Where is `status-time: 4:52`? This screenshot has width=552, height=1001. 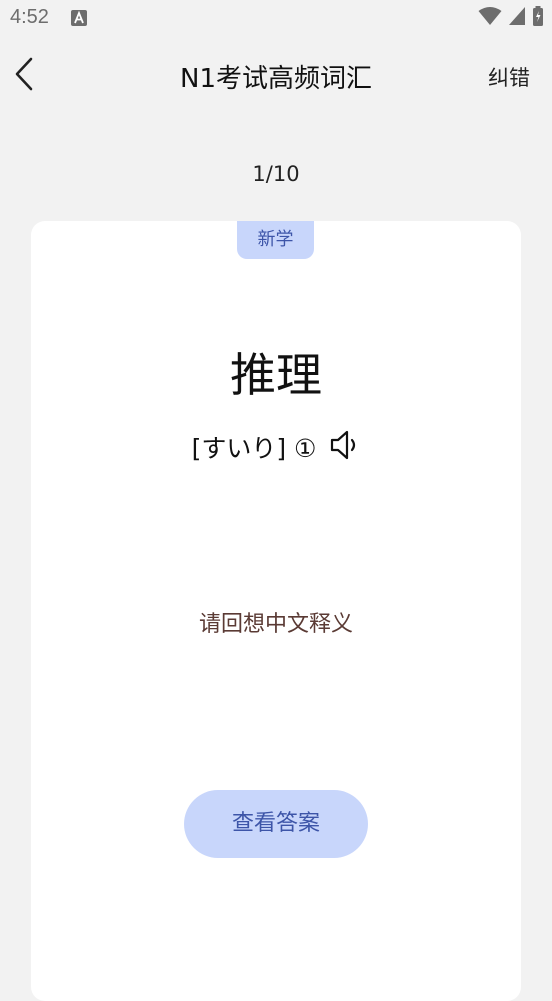
status-time: 4:52 is located at coordinates (29, 17).